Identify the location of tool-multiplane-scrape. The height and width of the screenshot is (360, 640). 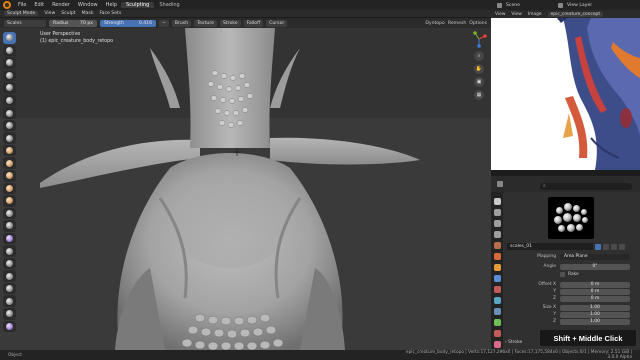
(9, 201).